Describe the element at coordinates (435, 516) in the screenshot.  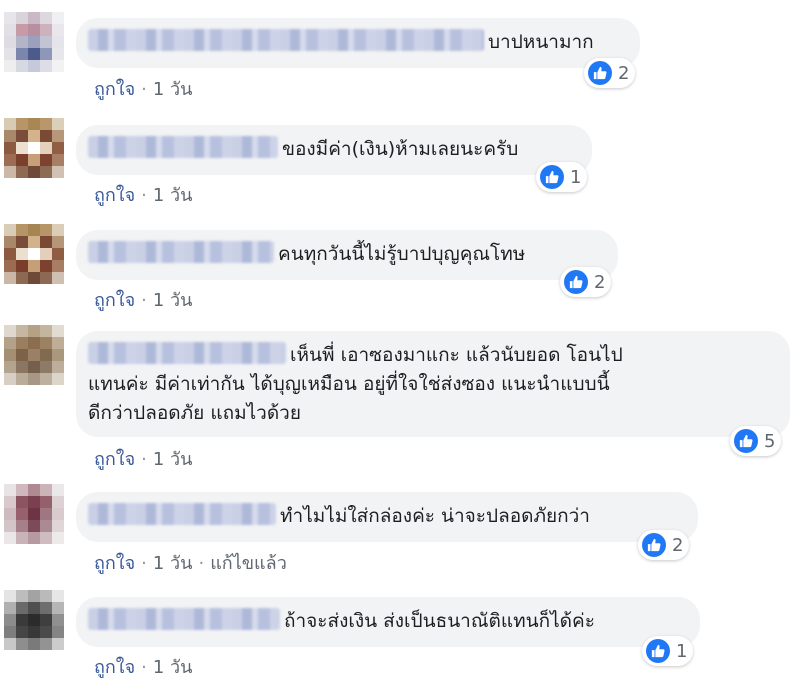
I see `comment-text: ทำไมไม่ใส่กล่องค่ะ น่าจะปลอดภัยกว่า` at that location.